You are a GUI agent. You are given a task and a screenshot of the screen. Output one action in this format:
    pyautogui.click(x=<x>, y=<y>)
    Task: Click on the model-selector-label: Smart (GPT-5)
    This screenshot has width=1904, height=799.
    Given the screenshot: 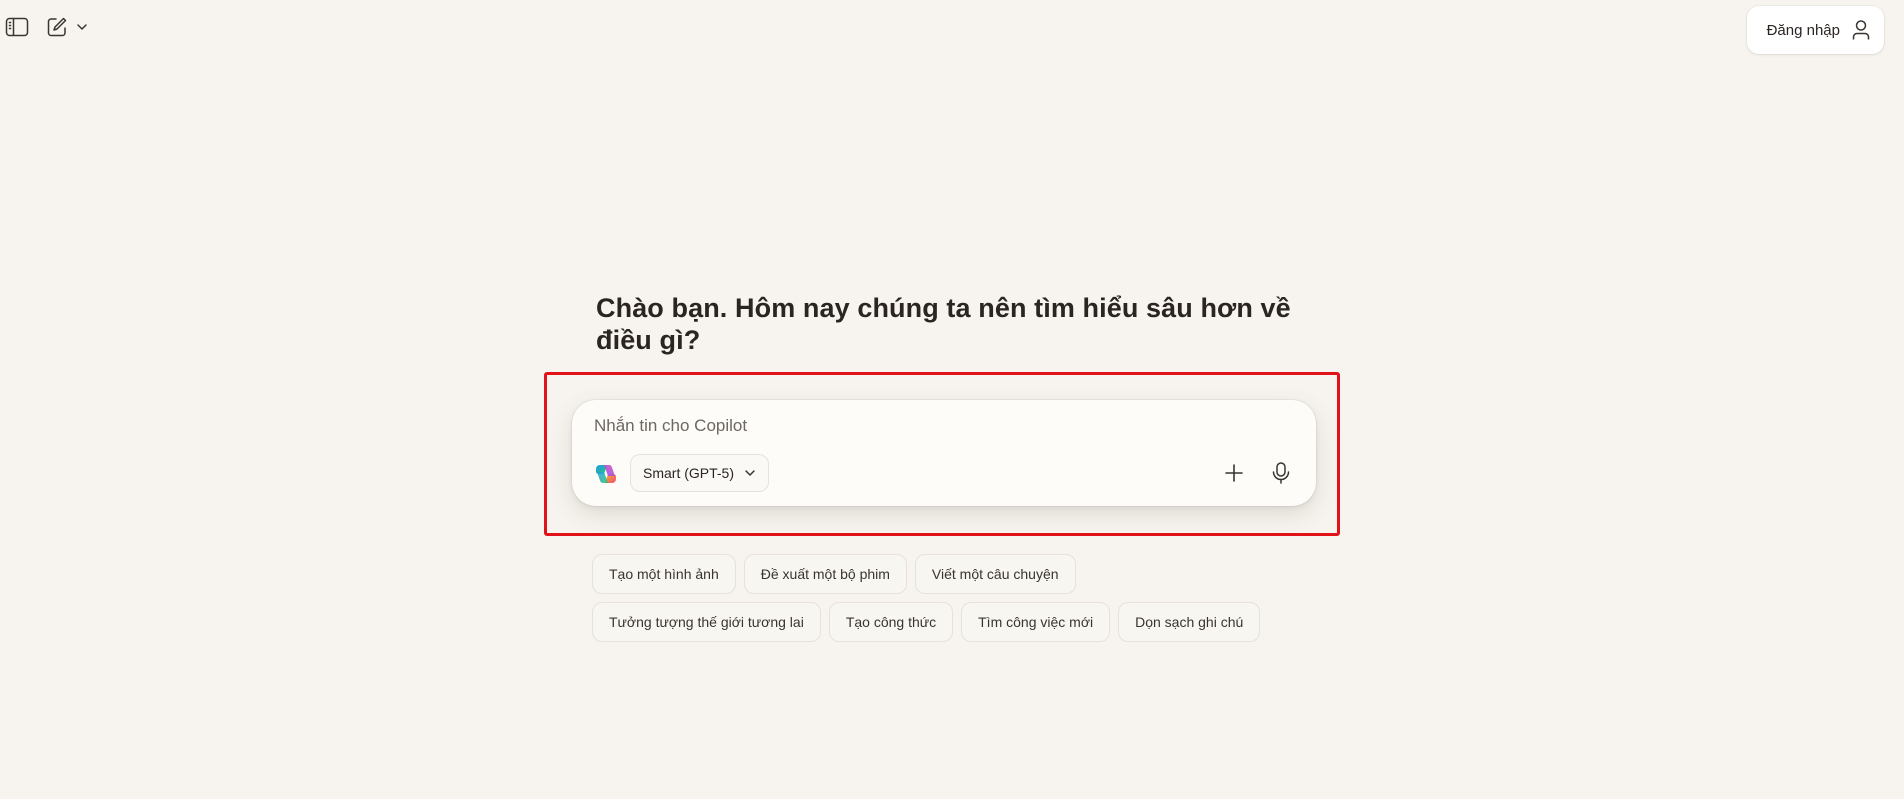 What is the action you would take?
    pyautogui.click(x=689, y=473)
    